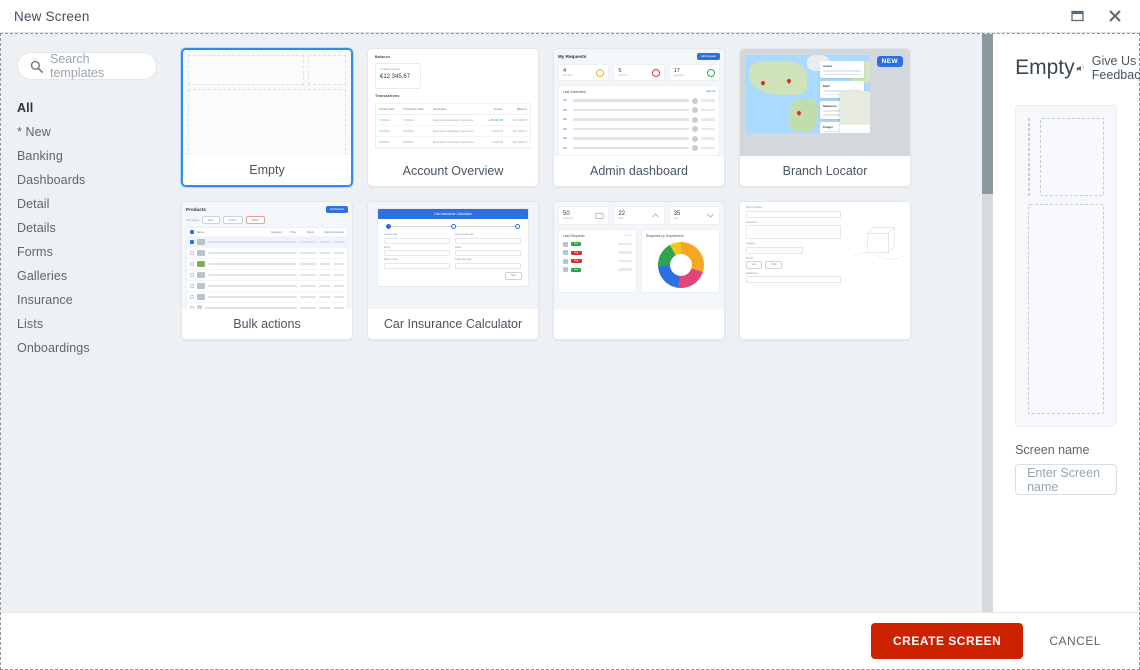 Image resolution: width=1140 pixels, height=670 pixels. I want to click on maximize-button, so click(1077, 16).